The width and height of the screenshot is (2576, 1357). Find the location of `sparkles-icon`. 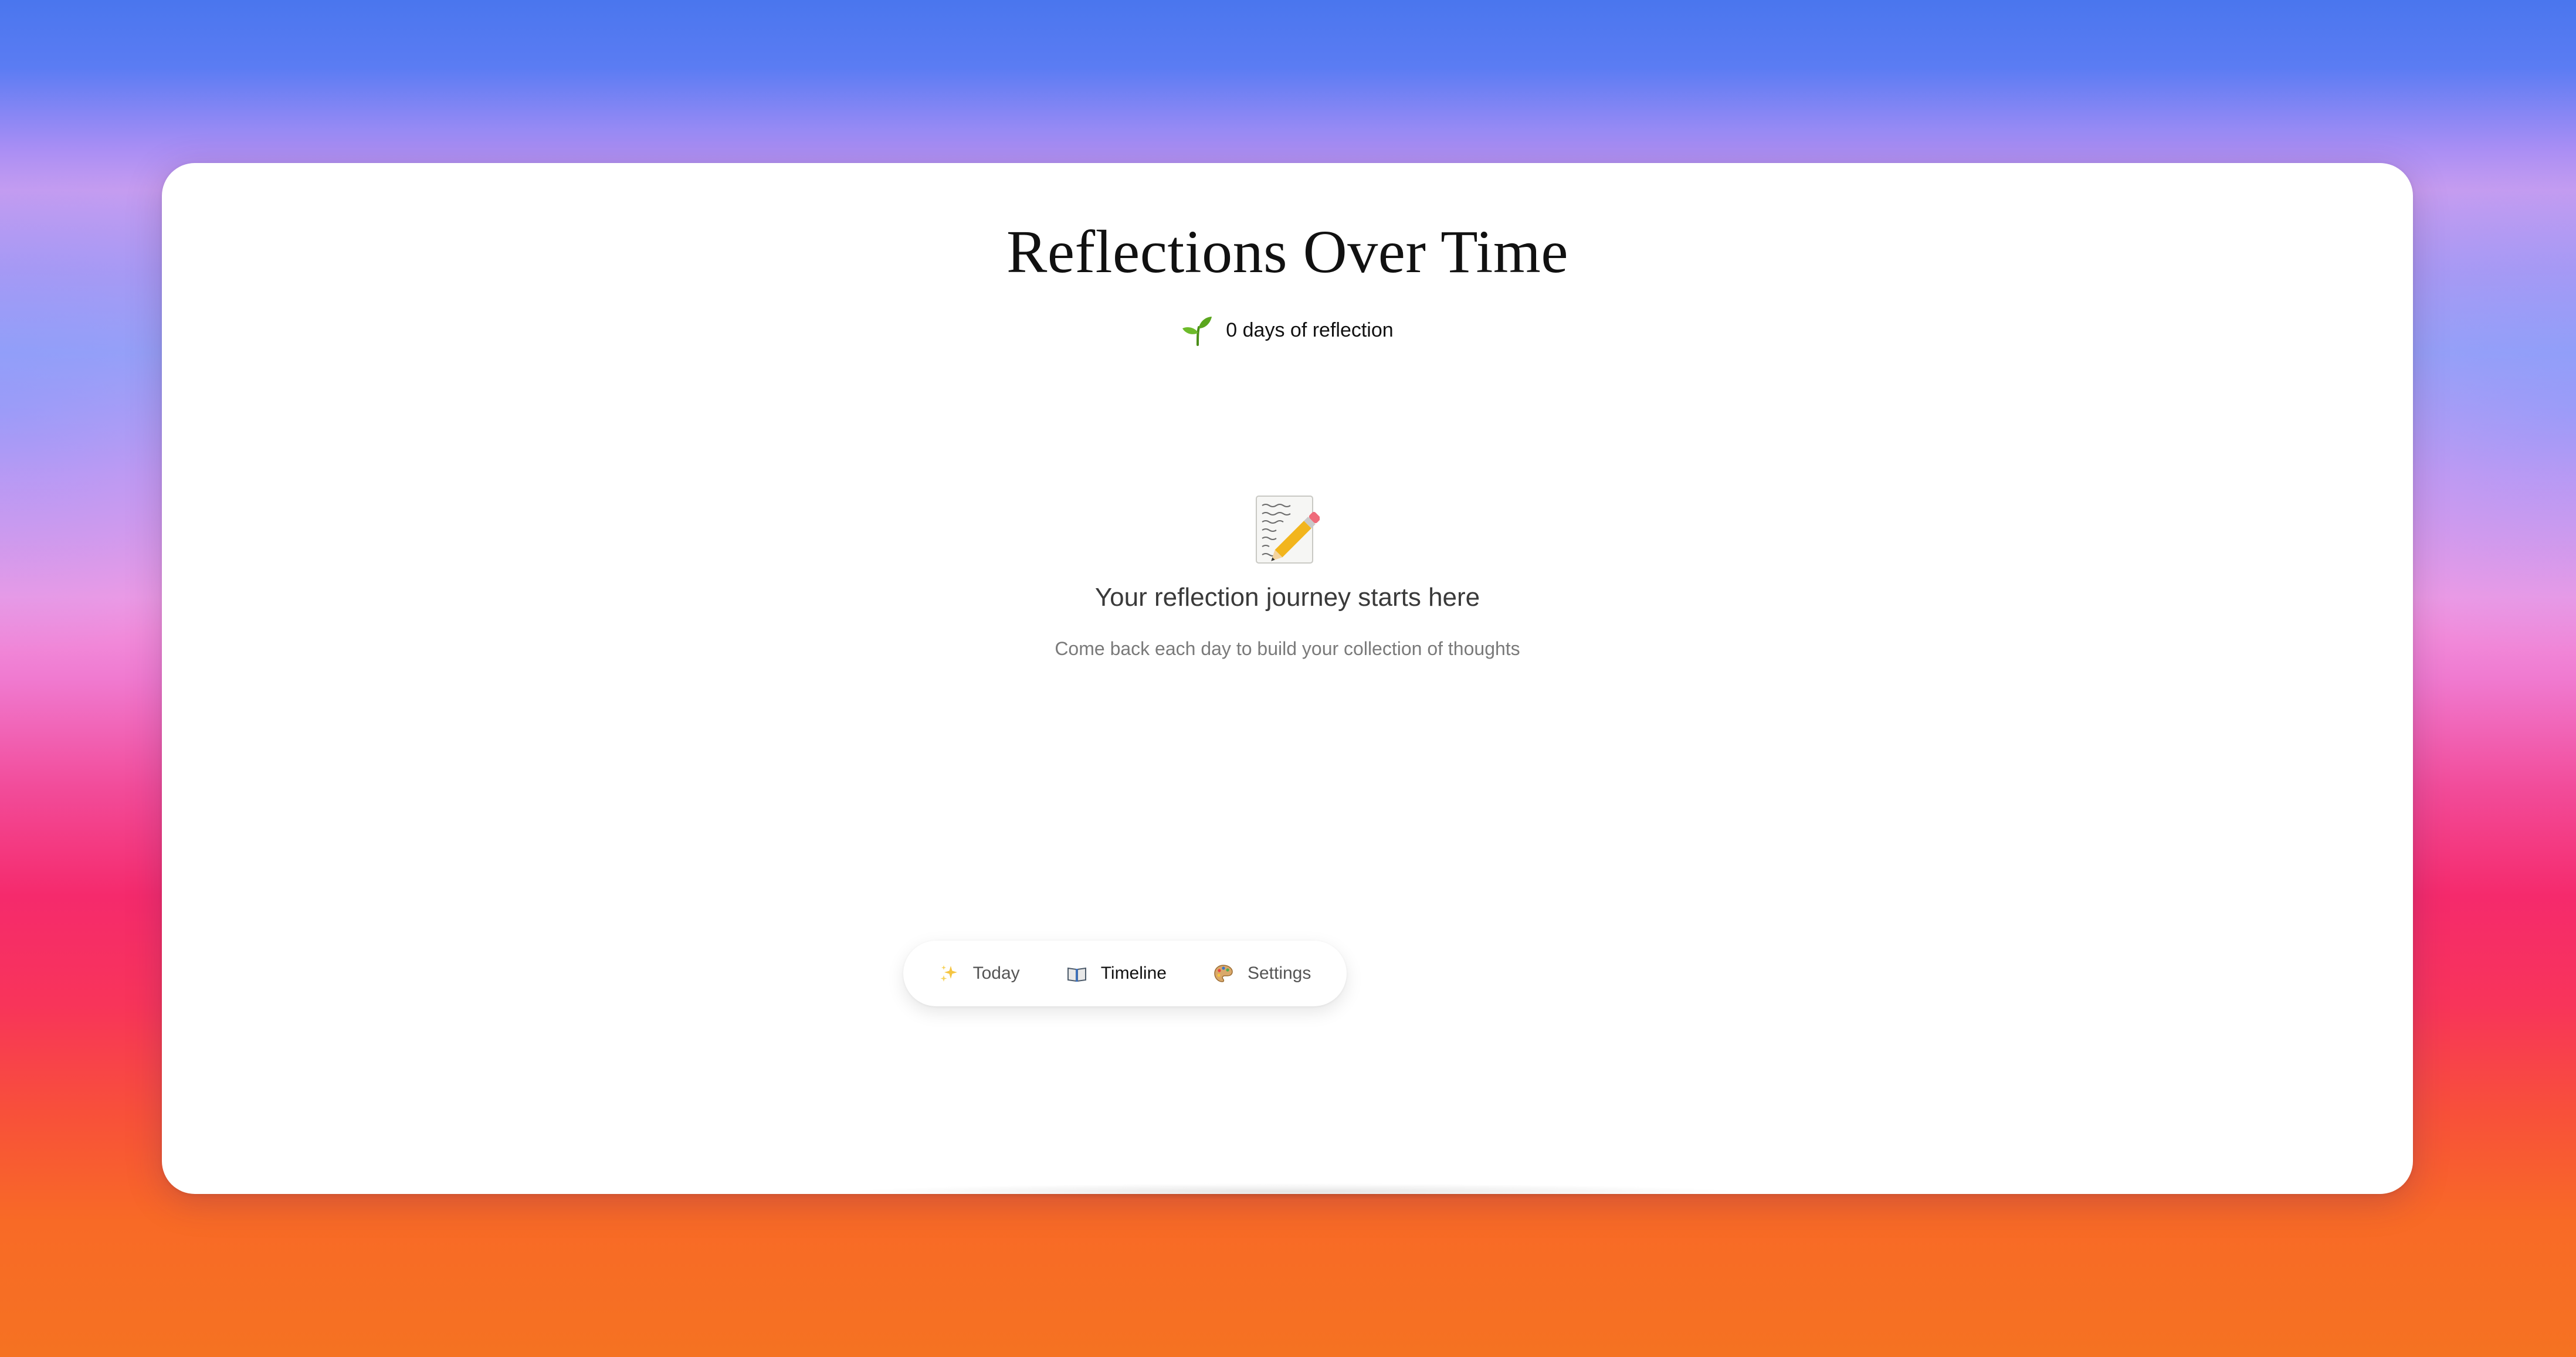

sparkles-icon is located at coordinates (949, 973).